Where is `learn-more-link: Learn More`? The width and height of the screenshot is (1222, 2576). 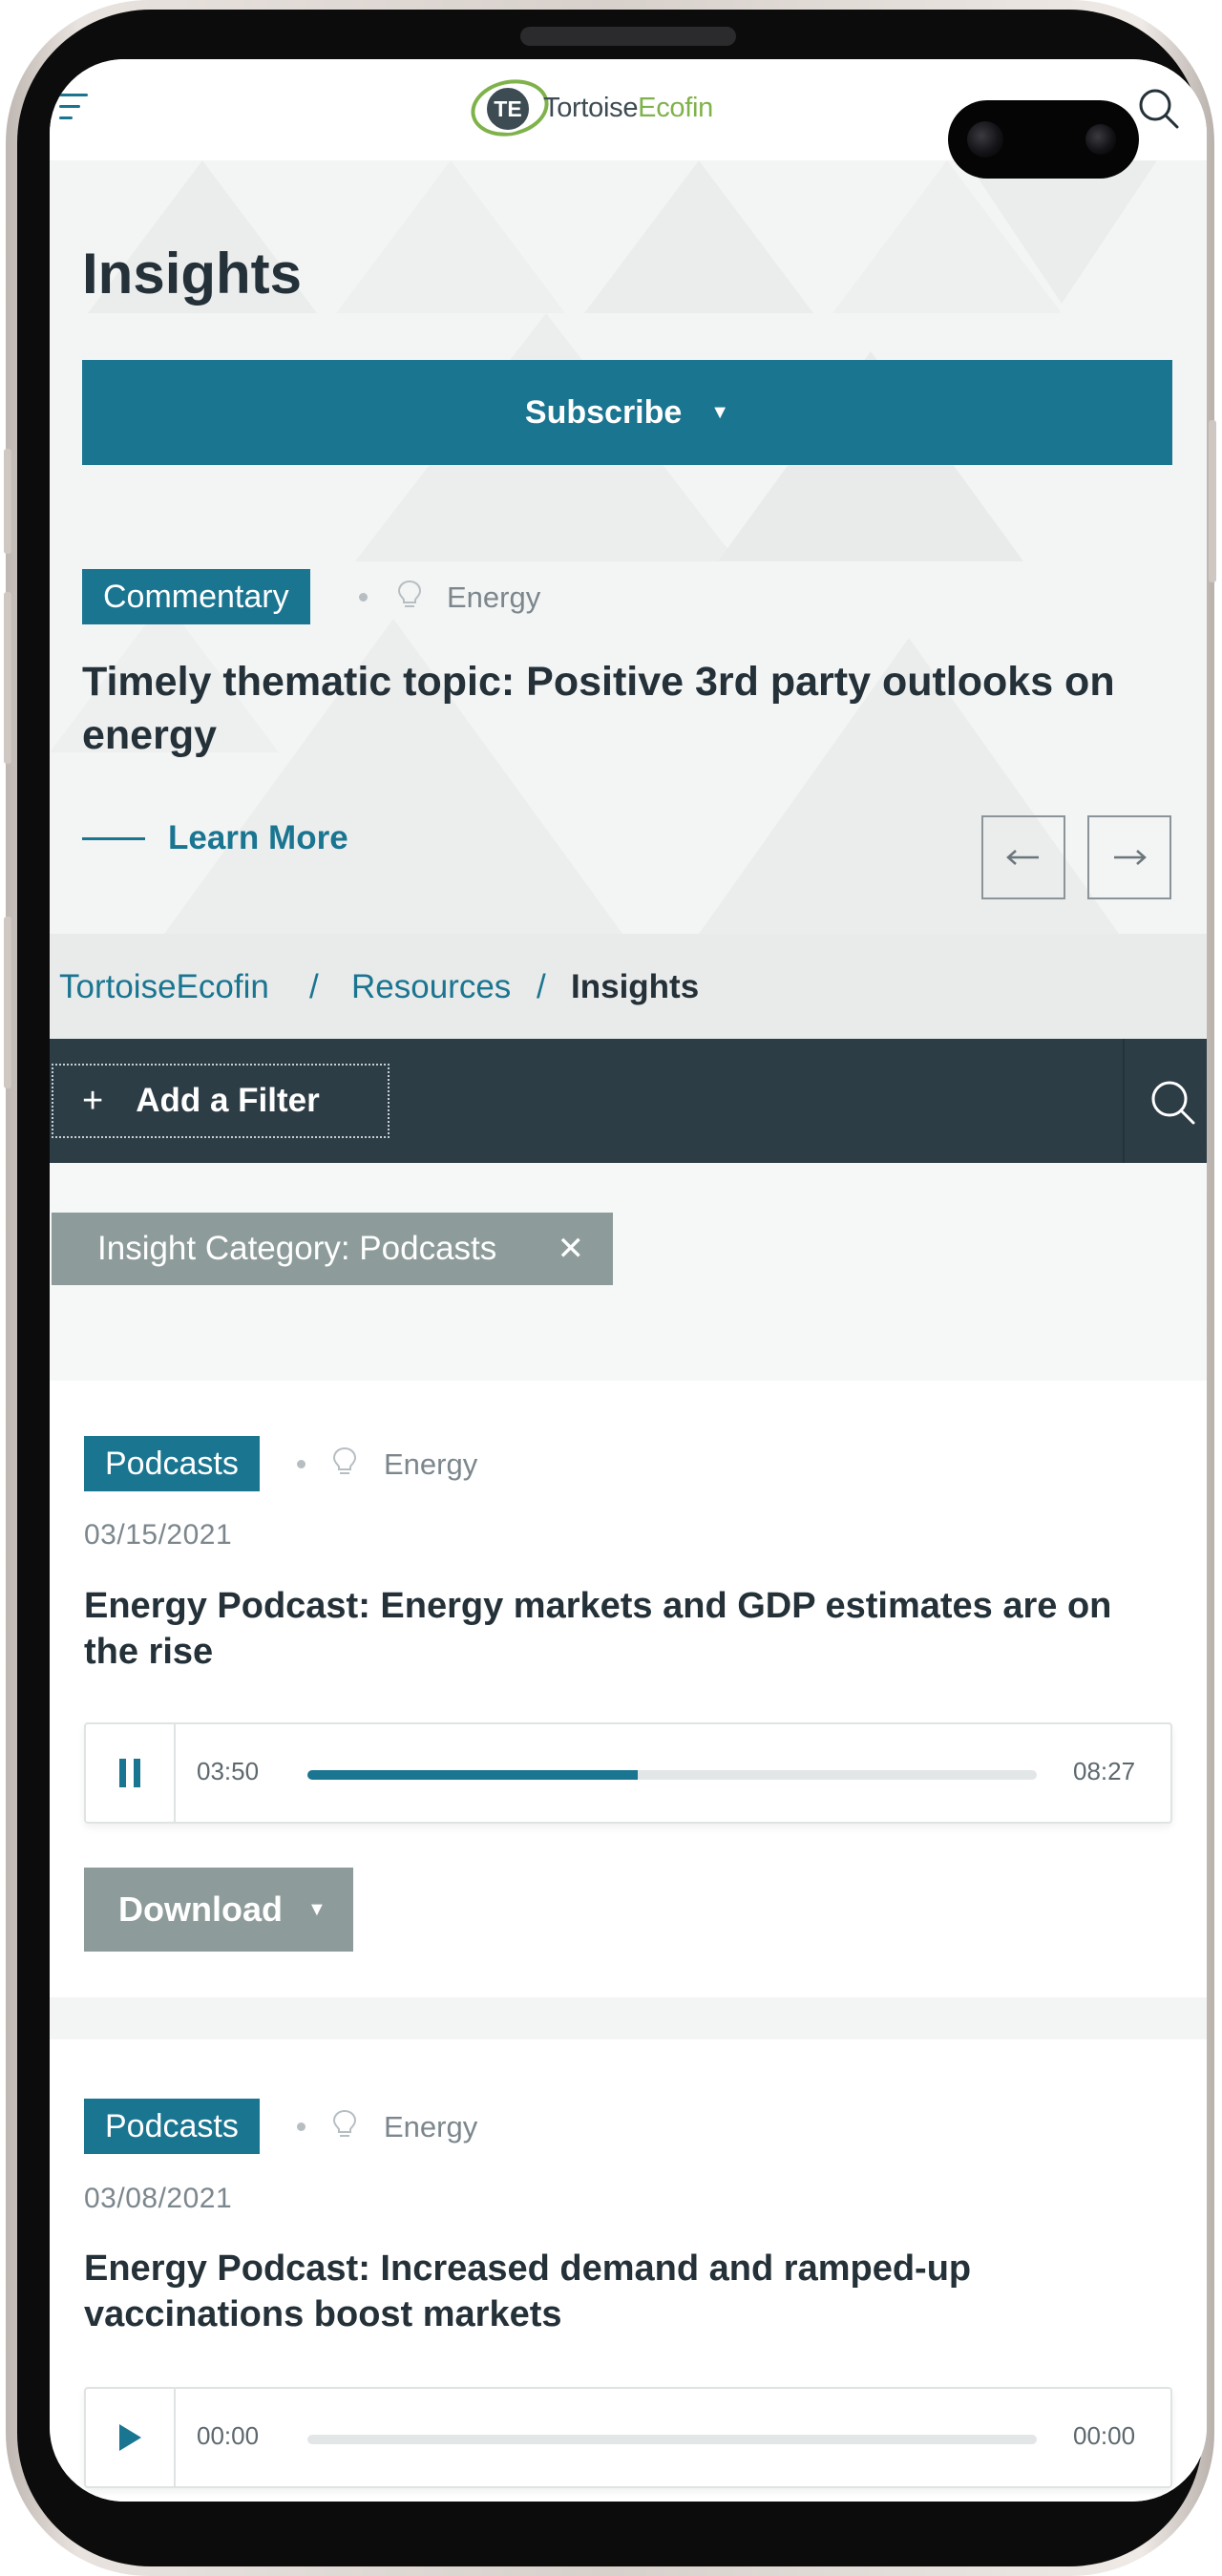
learn-more-link: Learn More is located at coordinates (215, 838).